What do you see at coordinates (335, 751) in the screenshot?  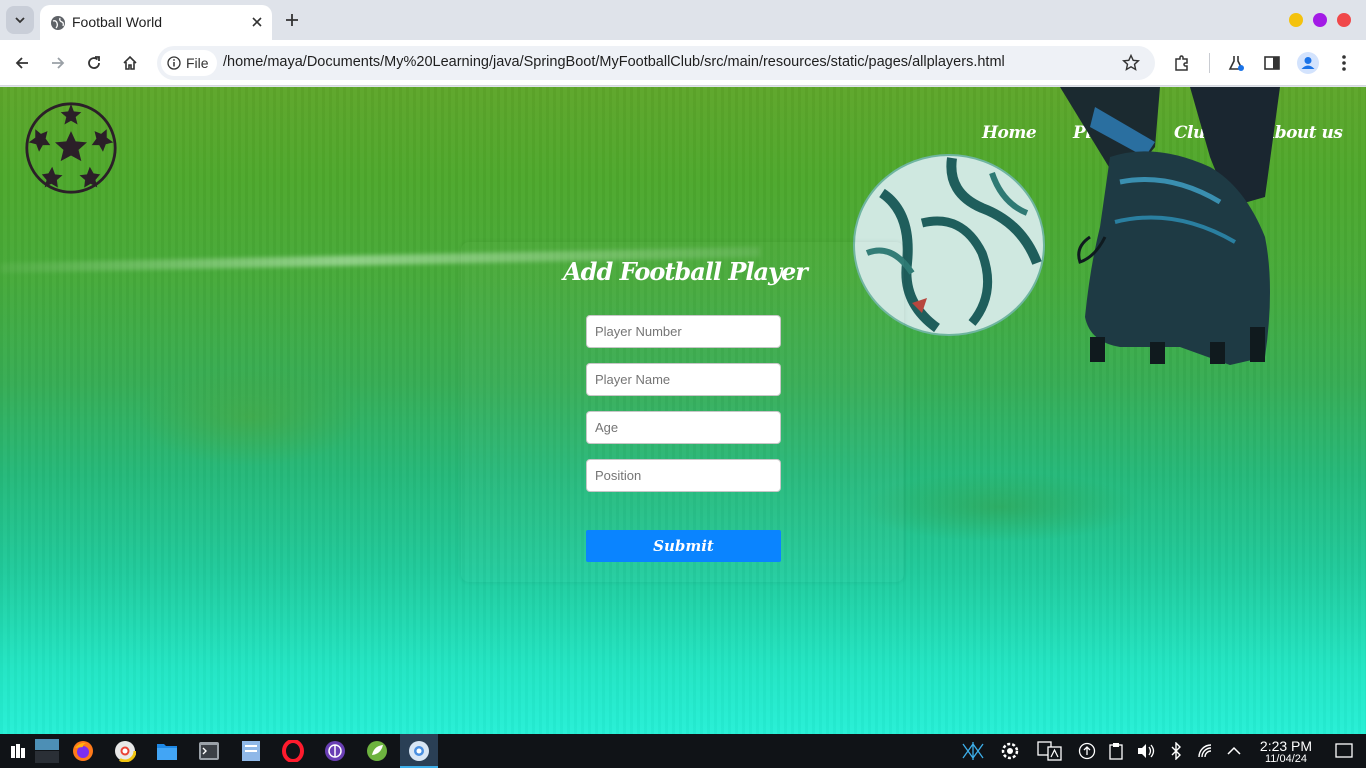 I see `tor-icon` at bounding box center [335, 751].